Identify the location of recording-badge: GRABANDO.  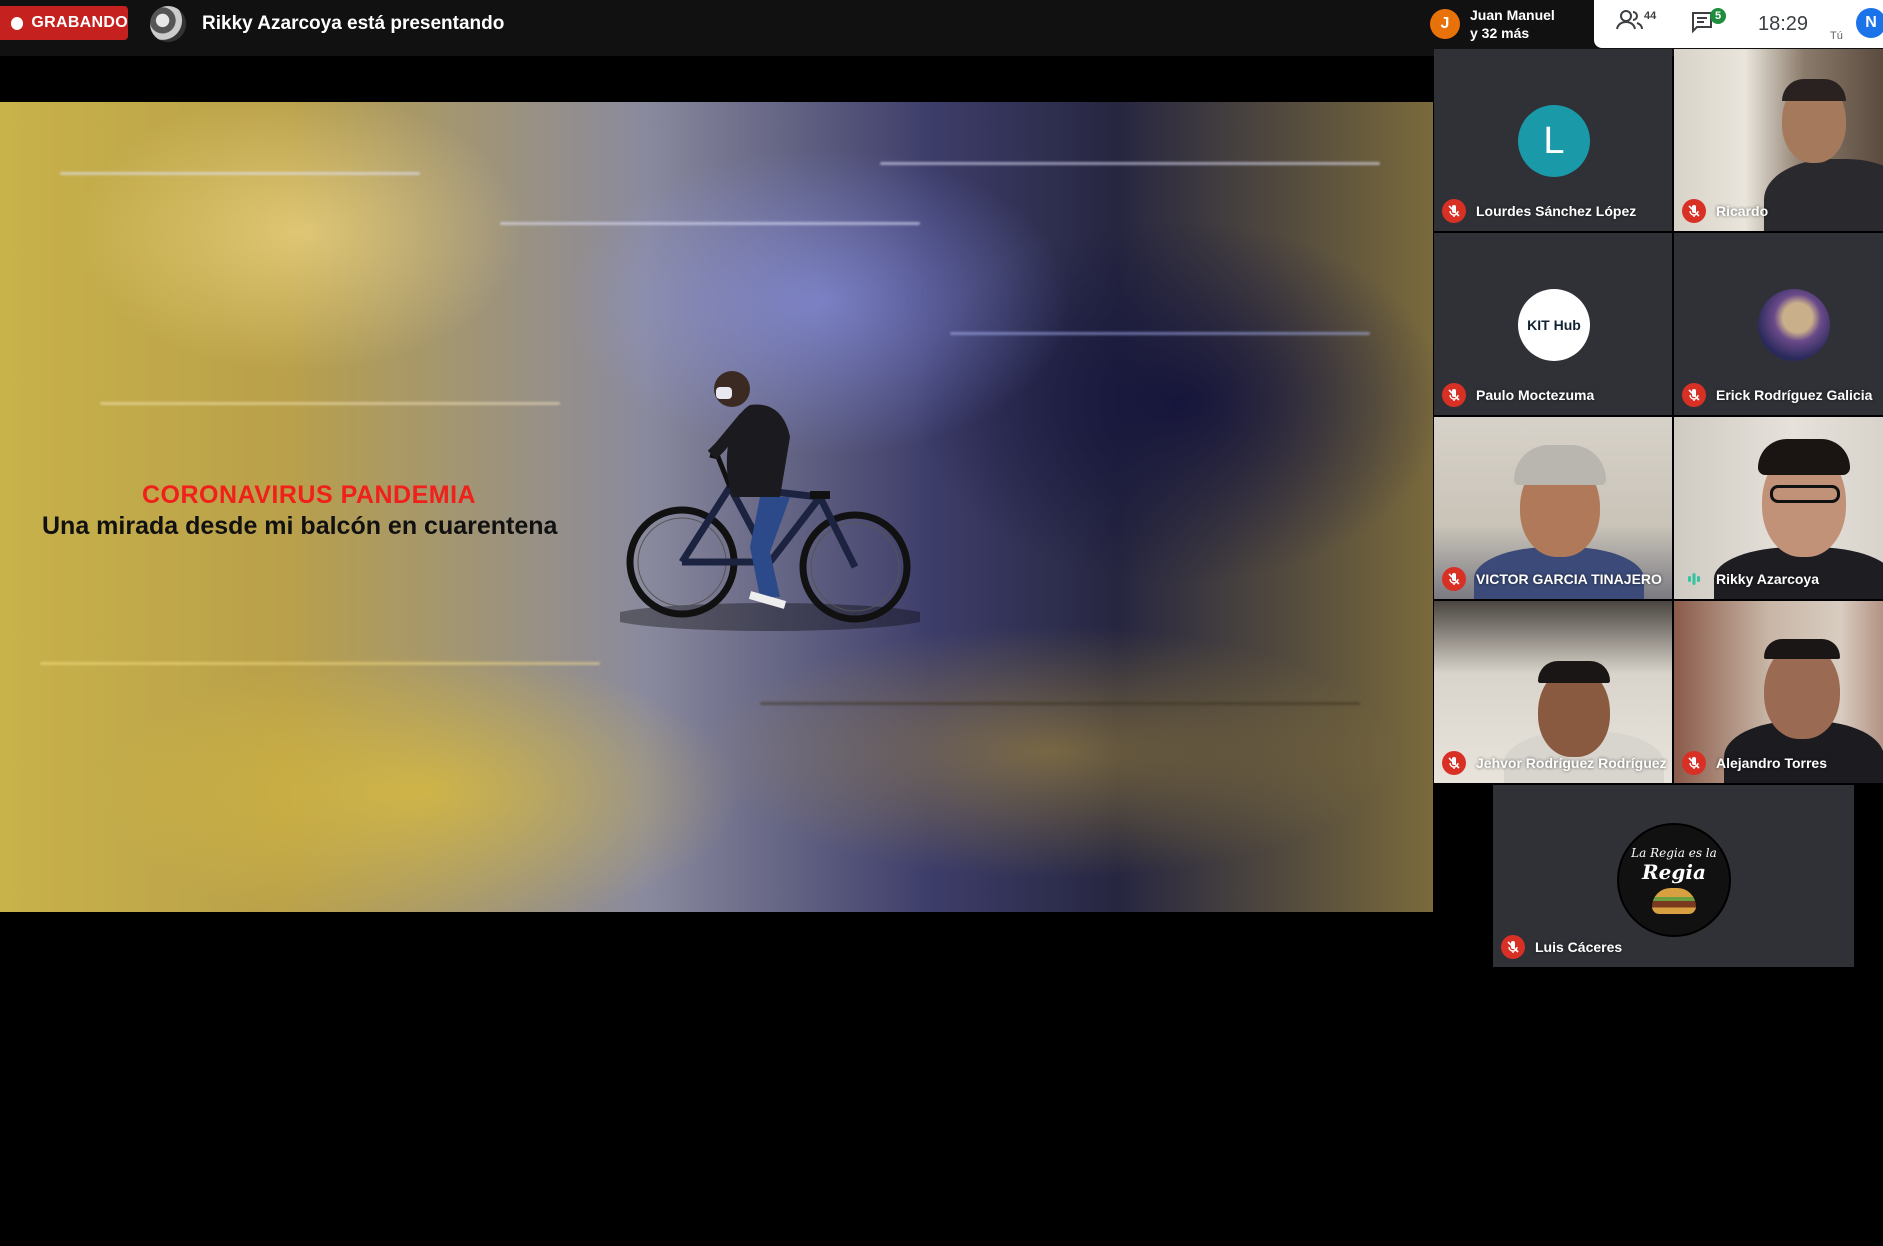
(64, 23).